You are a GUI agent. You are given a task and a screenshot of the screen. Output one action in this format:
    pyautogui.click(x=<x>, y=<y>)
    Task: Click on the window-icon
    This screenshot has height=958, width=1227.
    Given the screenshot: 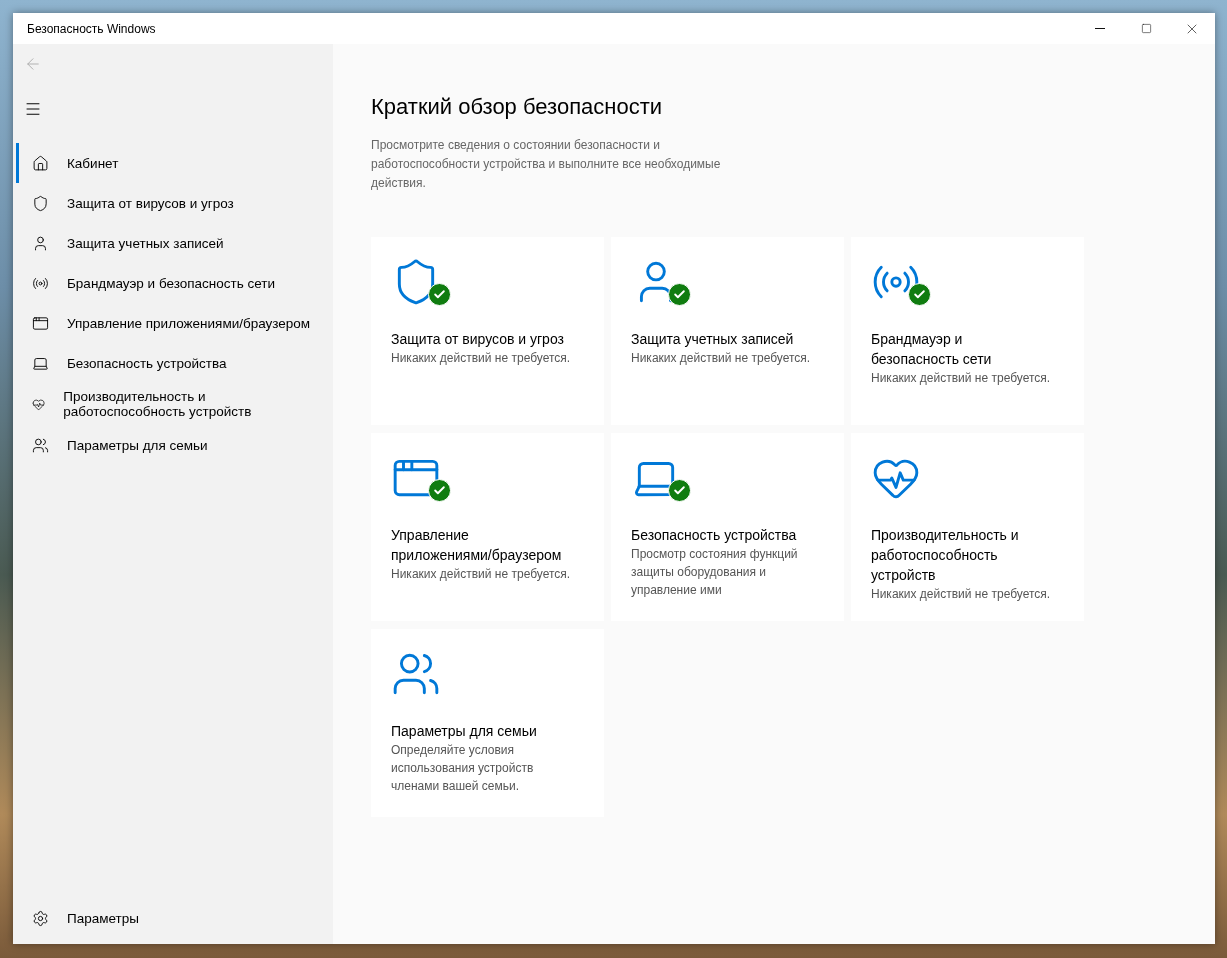 What is the action you would take?
    pyautogui.click(x=40, y=323)
    